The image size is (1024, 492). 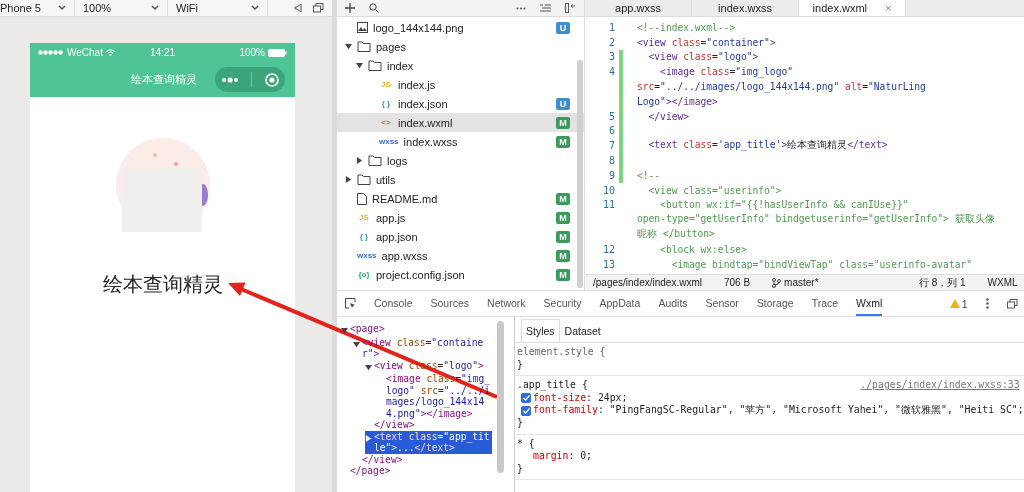 What do you see at coordinates (460, 122) in the screenshot?
I see `file-tree-item: <> index.wxml M` at bounding box center [460, 122].